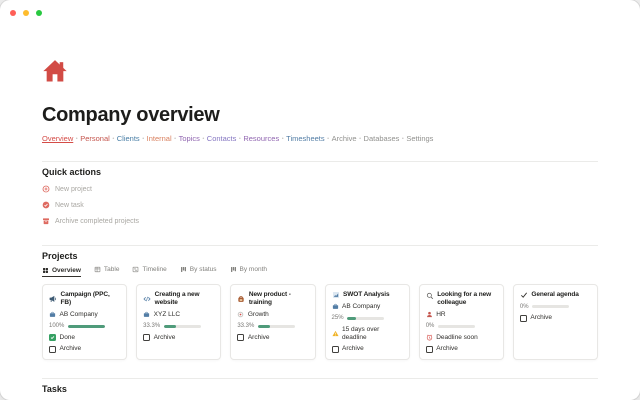 The width and height of the screenshot is (640, 400). I want to click on projects-title: Projects, so click(60, 256).